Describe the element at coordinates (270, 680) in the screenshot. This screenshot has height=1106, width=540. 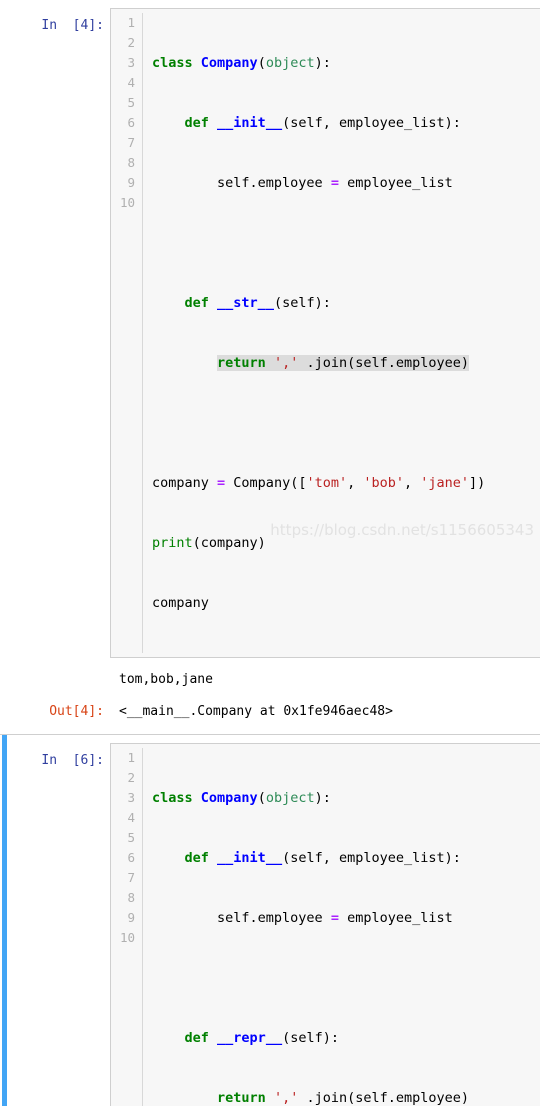
I see `cell-stream-output-row: tom,bob,jane` at that location.